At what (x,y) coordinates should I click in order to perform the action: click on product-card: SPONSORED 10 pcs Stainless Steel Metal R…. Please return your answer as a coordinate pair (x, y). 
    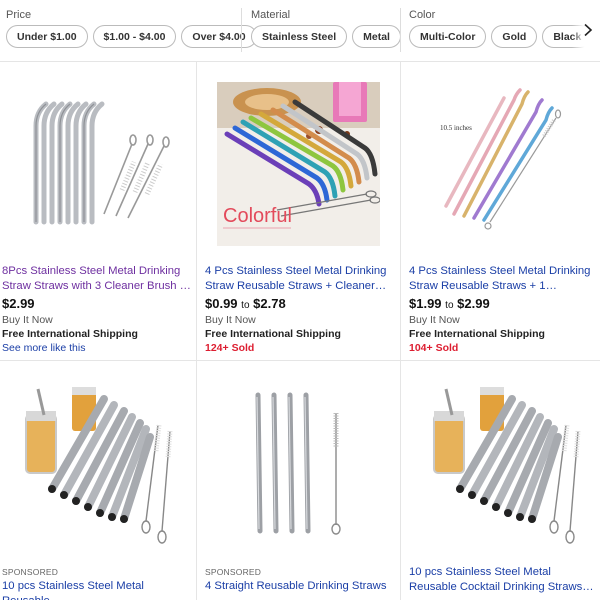
    Looking at the image, I should click on (98, 480).